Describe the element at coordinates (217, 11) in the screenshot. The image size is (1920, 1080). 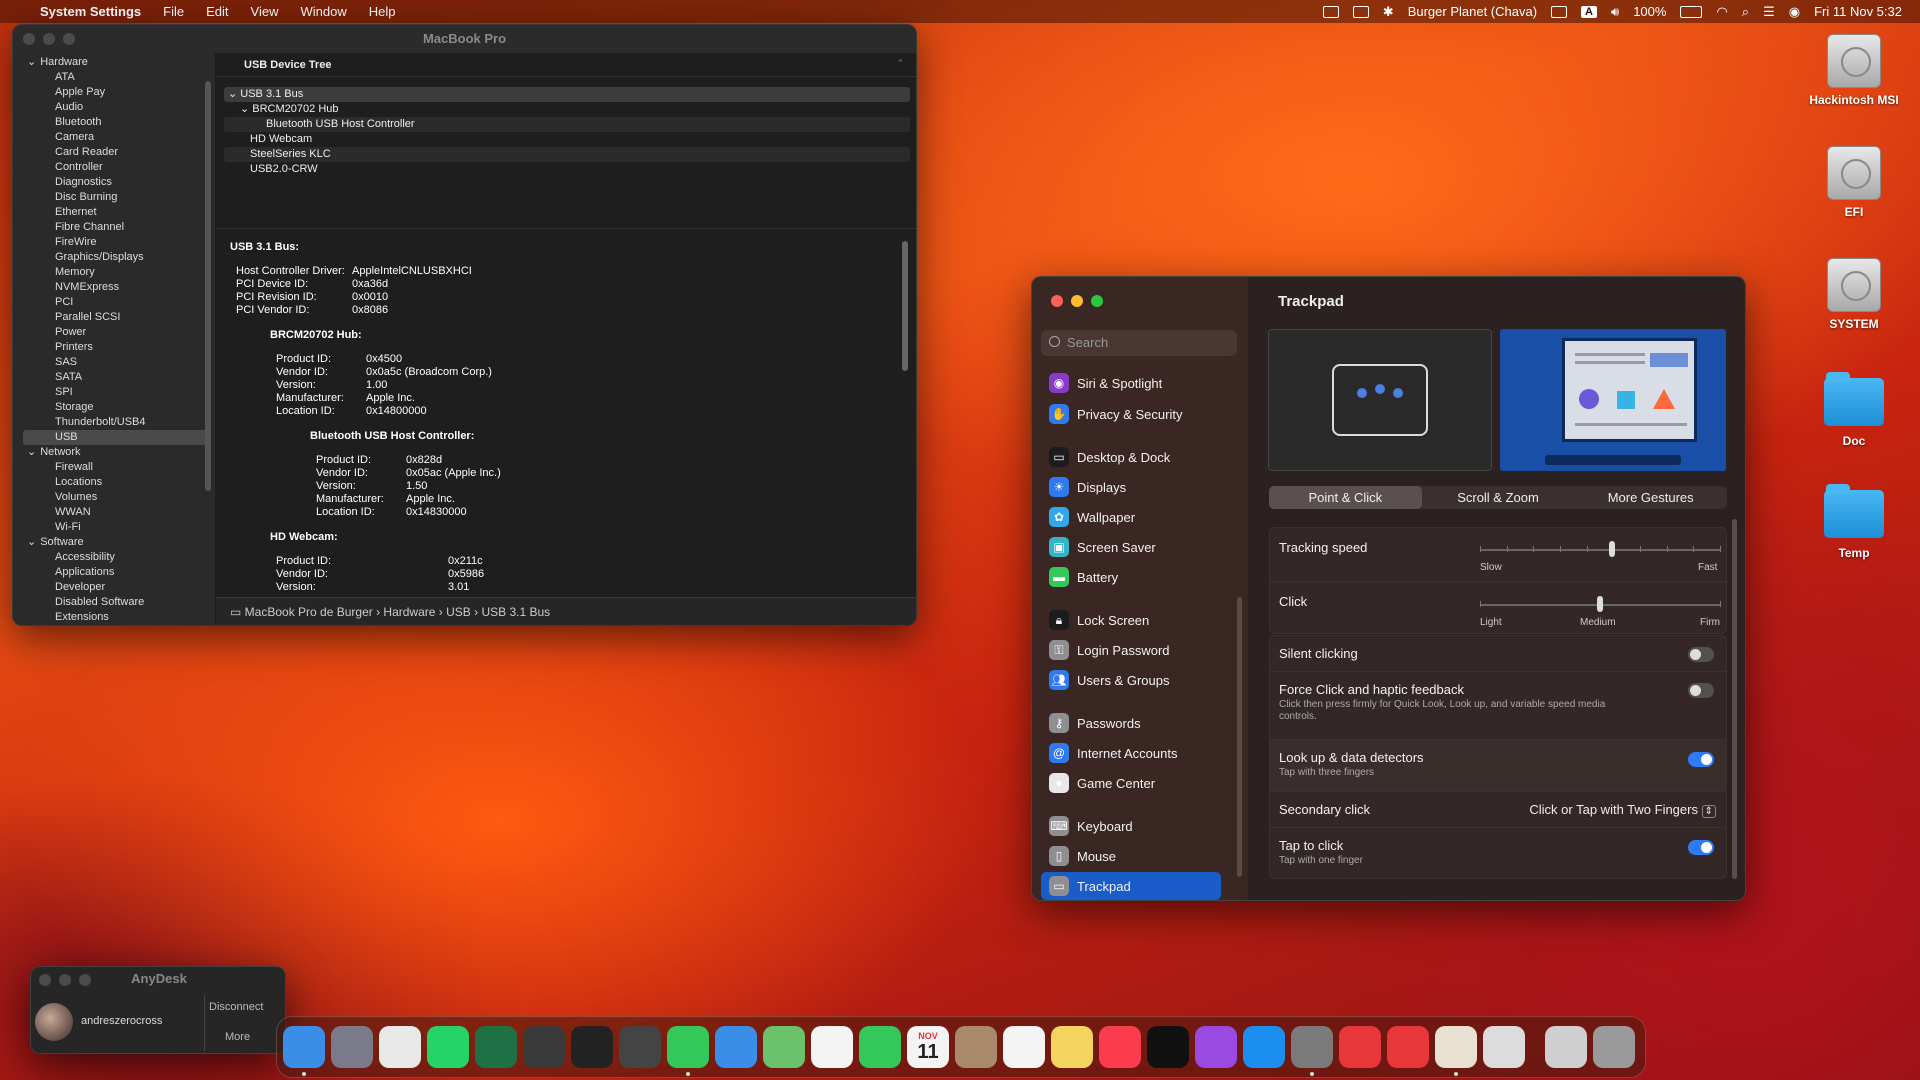
I see `menu-edit: Edit` at that location.